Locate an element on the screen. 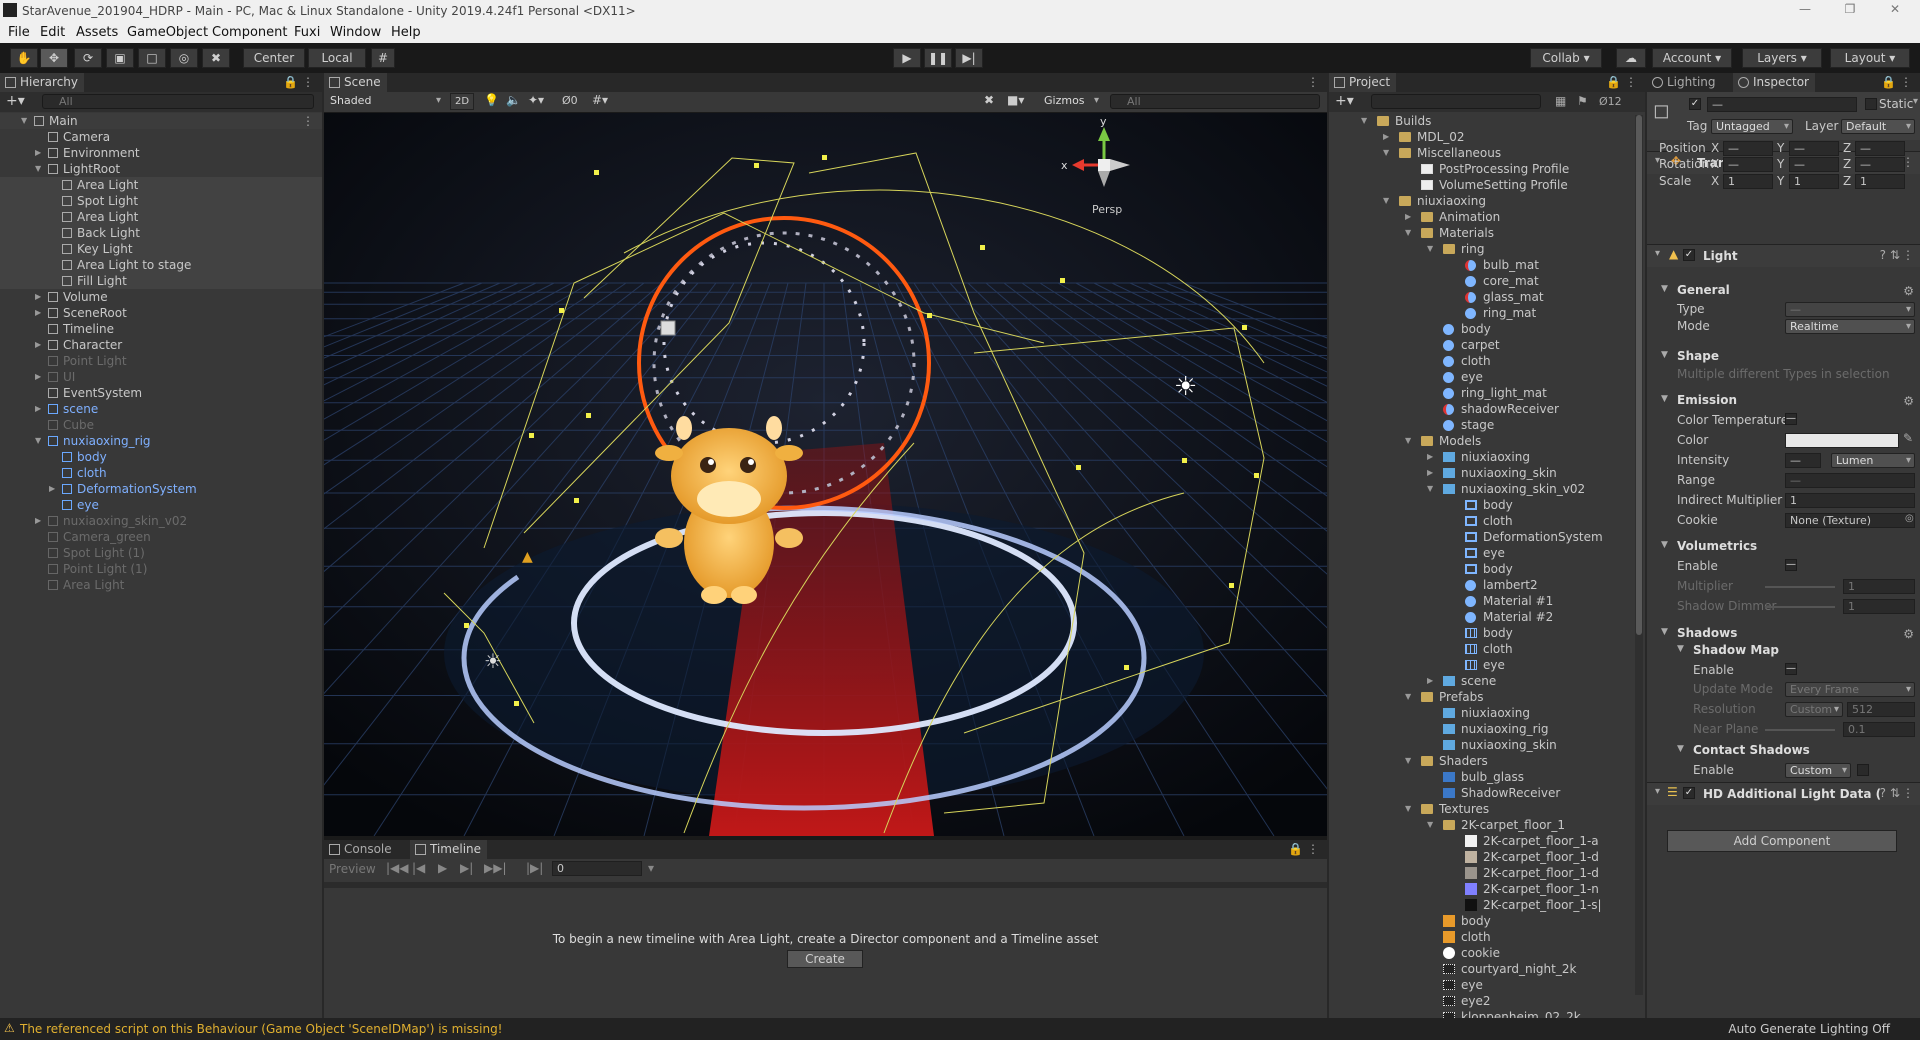 This screenshot has width=1920, height=1040. project-item: ▼ ring is located at coordinates (1481, 249).